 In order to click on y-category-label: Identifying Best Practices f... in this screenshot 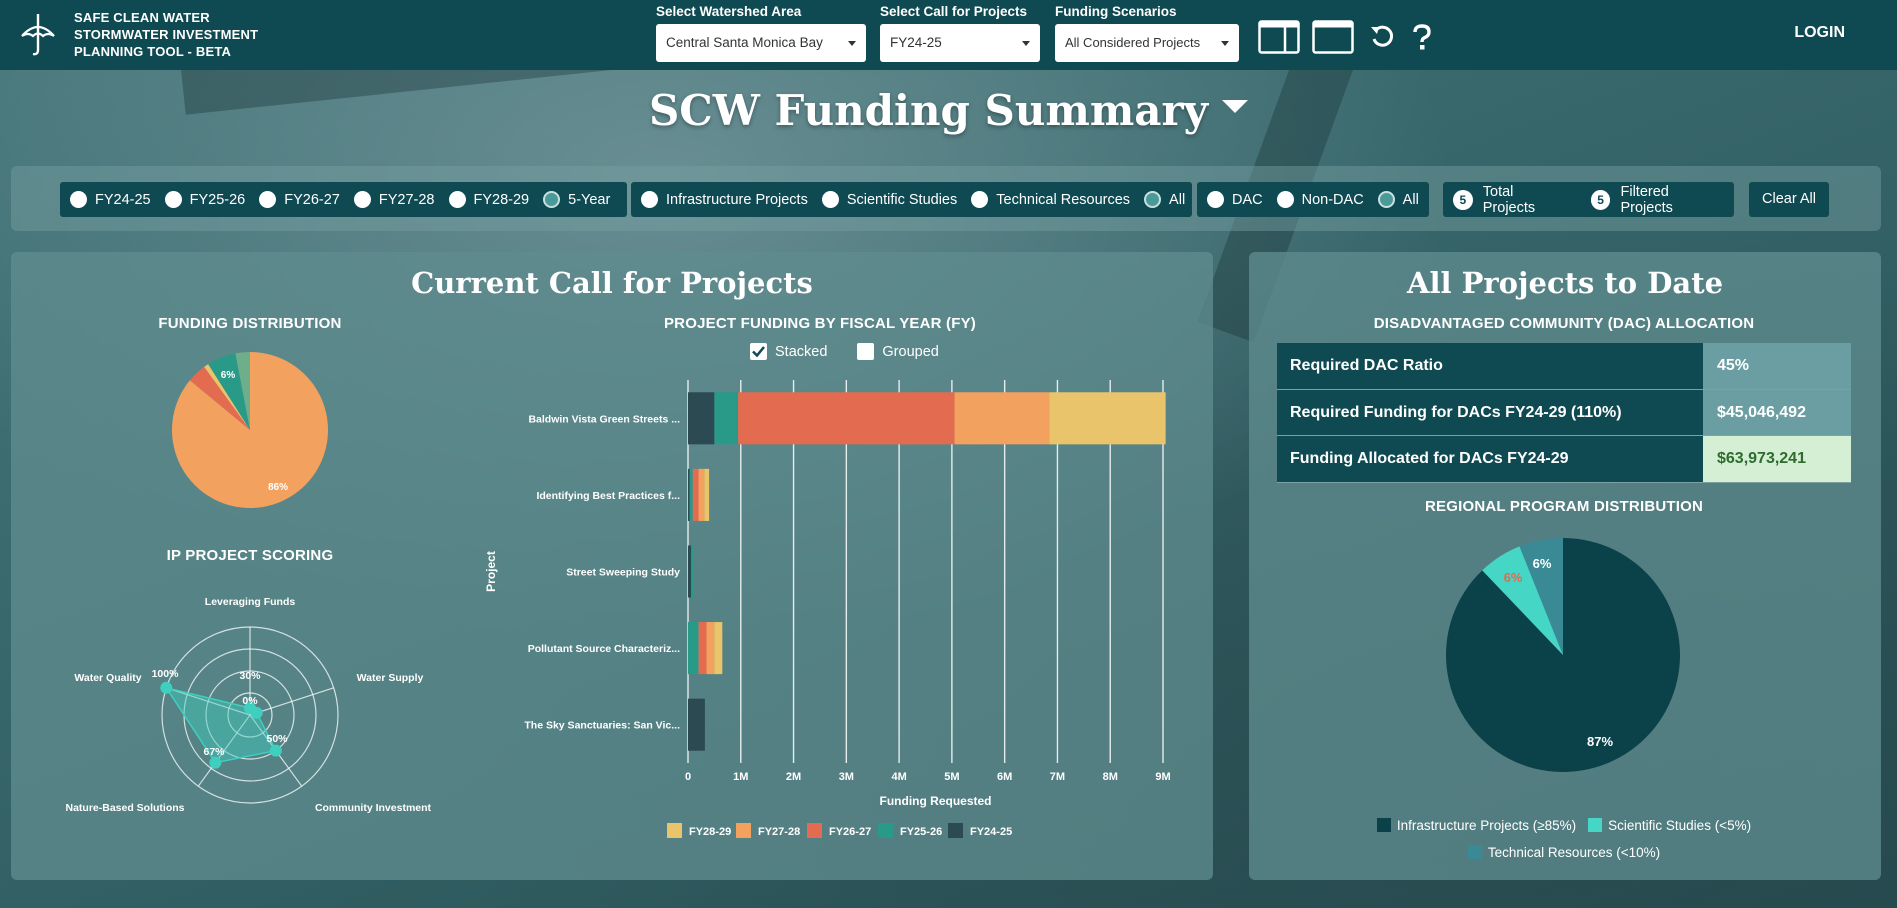, I will do `click(608, 496)`.